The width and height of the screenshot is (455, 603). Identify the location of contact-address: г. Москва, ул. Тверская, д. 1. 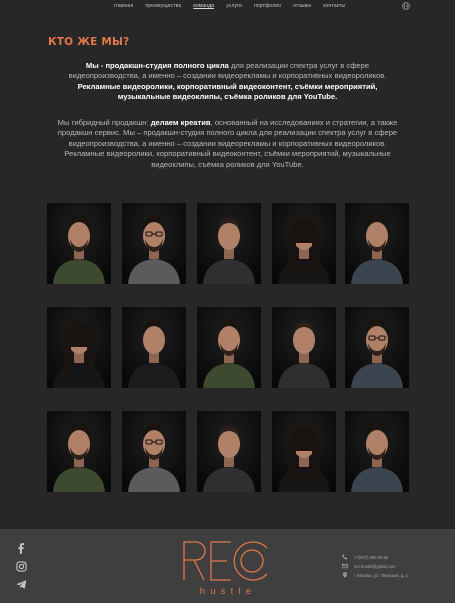
(375, 575).